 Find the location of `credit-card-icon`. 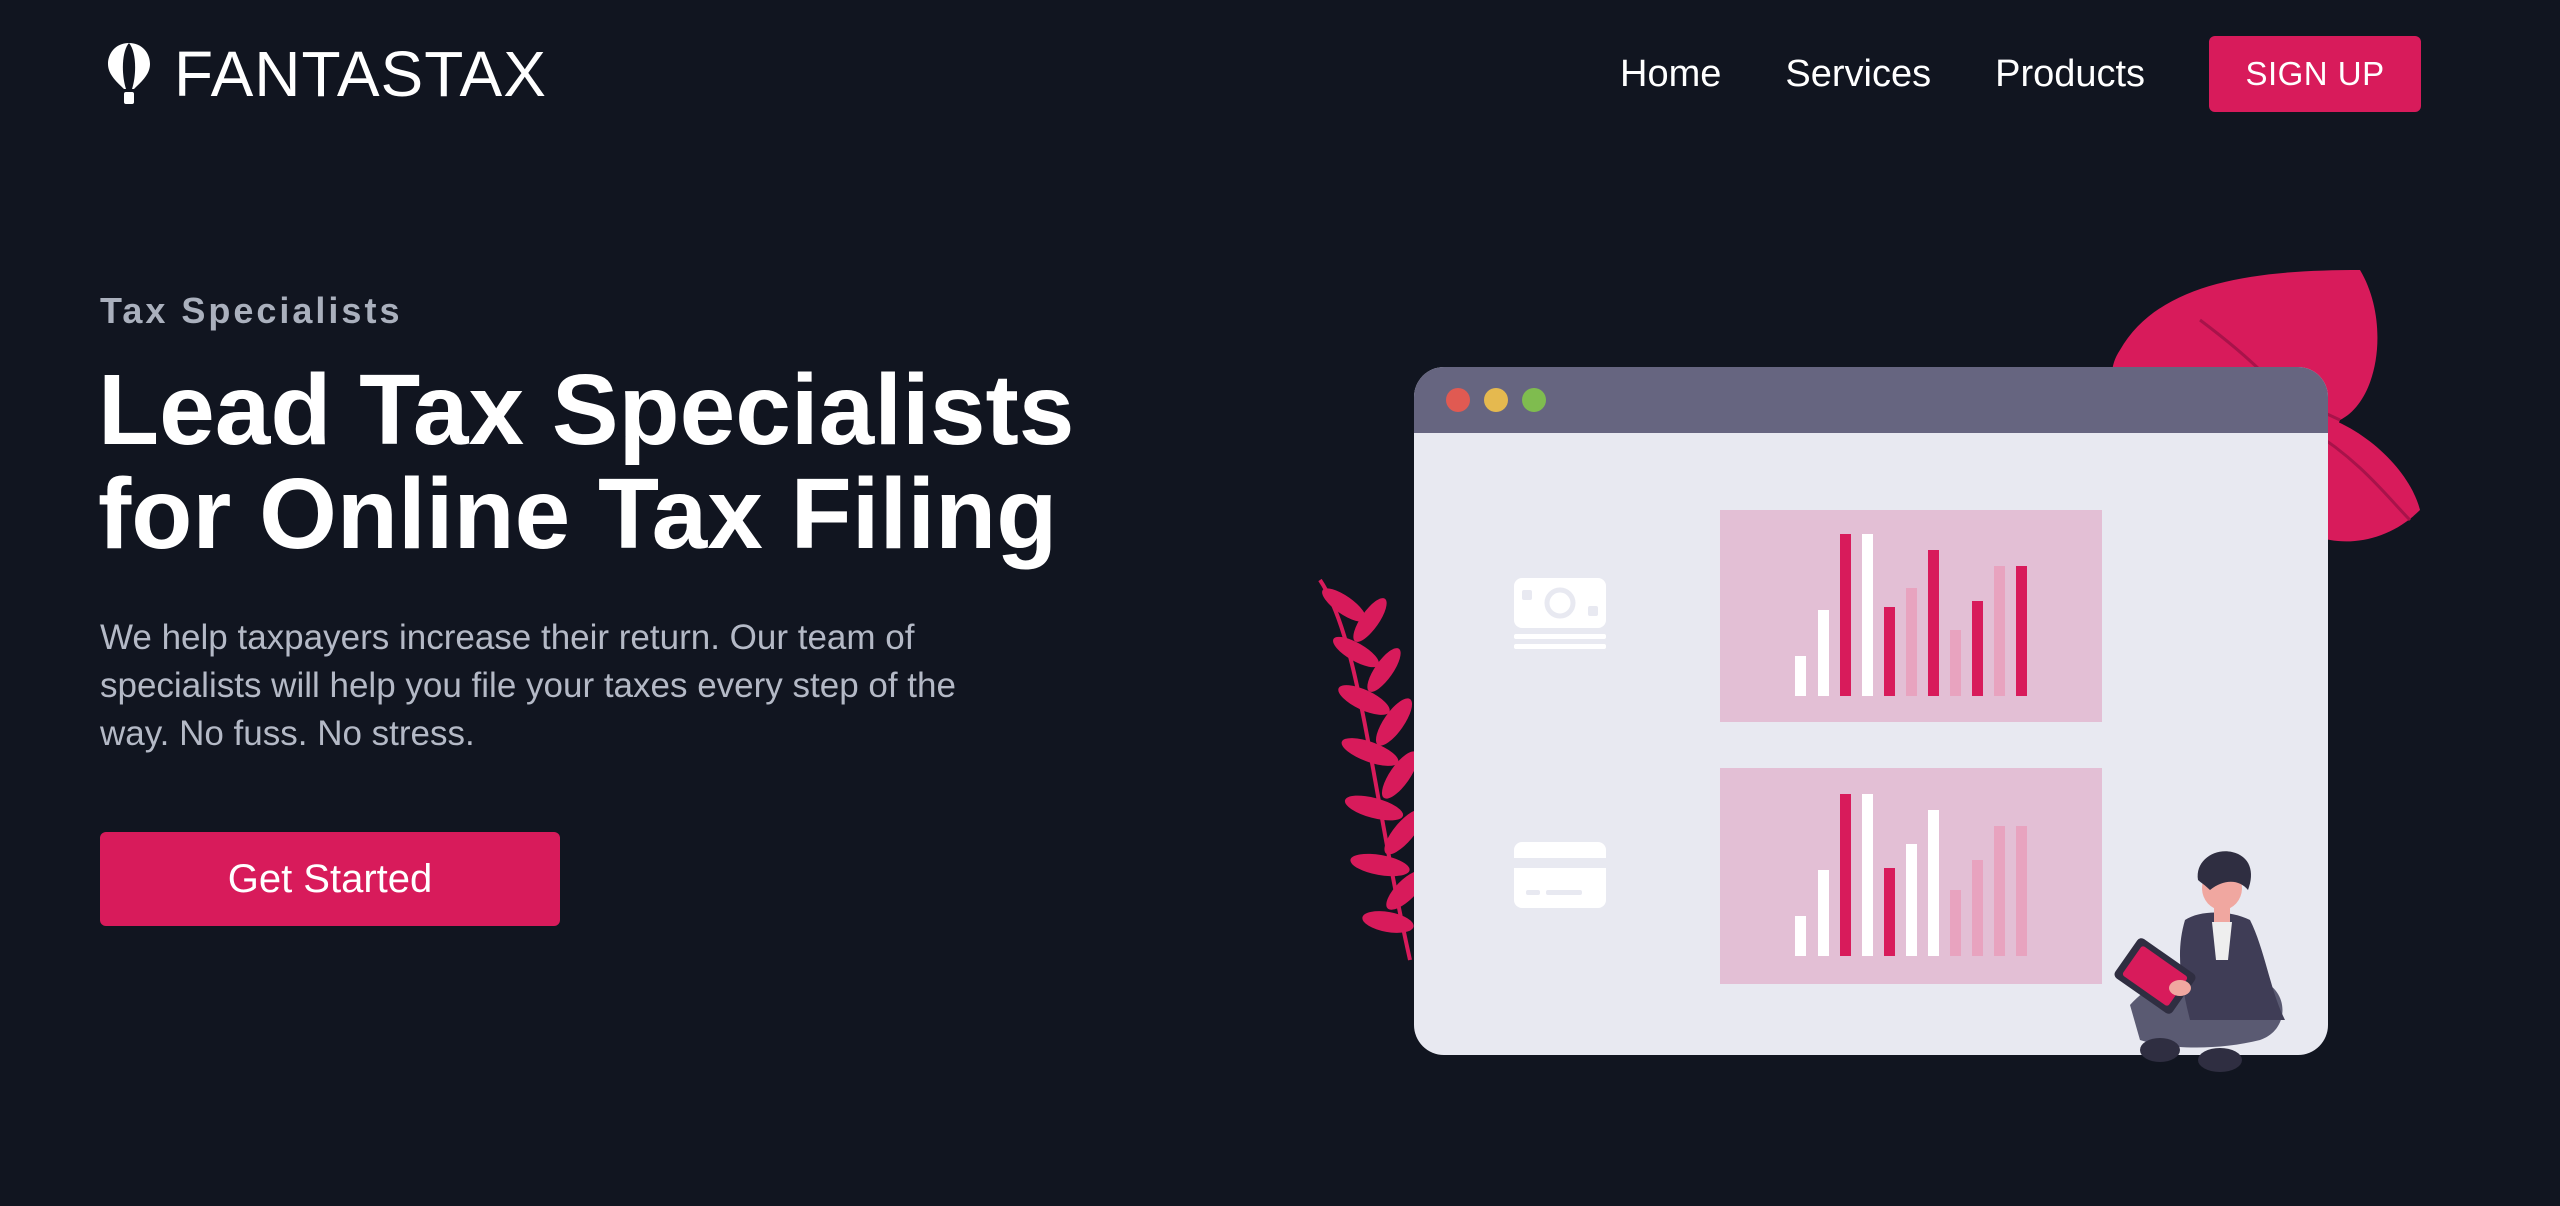

credit-card-icon is located at coordinates (1560, 875).